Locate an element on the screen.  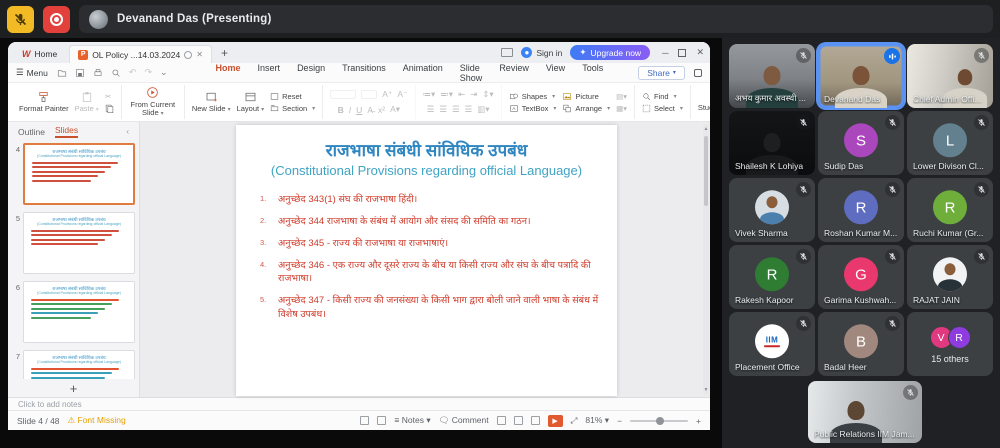
layout-button: Layout is located at coordinates (251, 102).